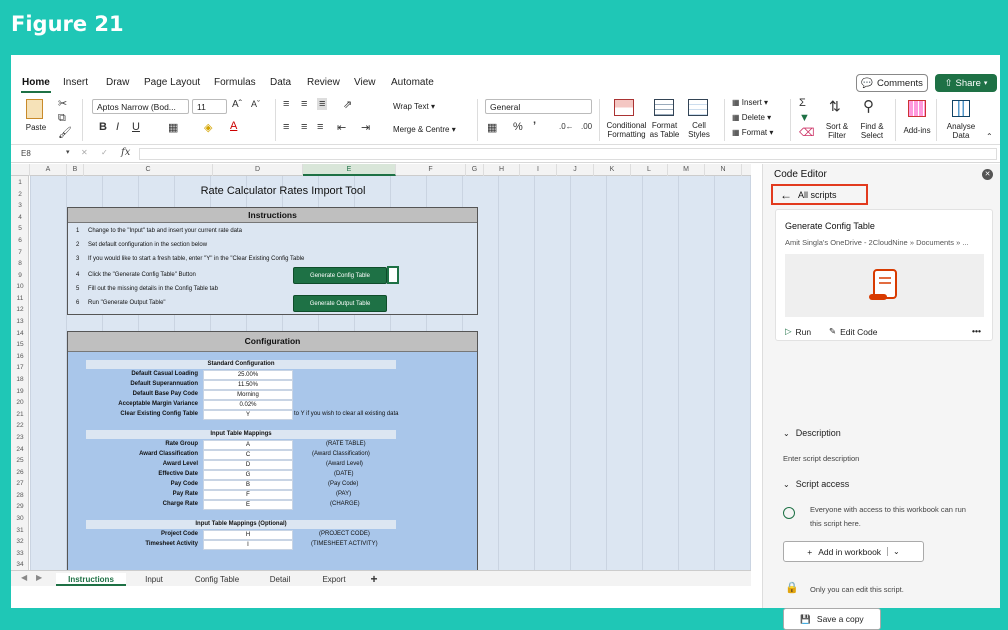 The height and width of the screenshot is (630, 1008). I want to click on orientation-icon: ⇗, so click(347, 104).